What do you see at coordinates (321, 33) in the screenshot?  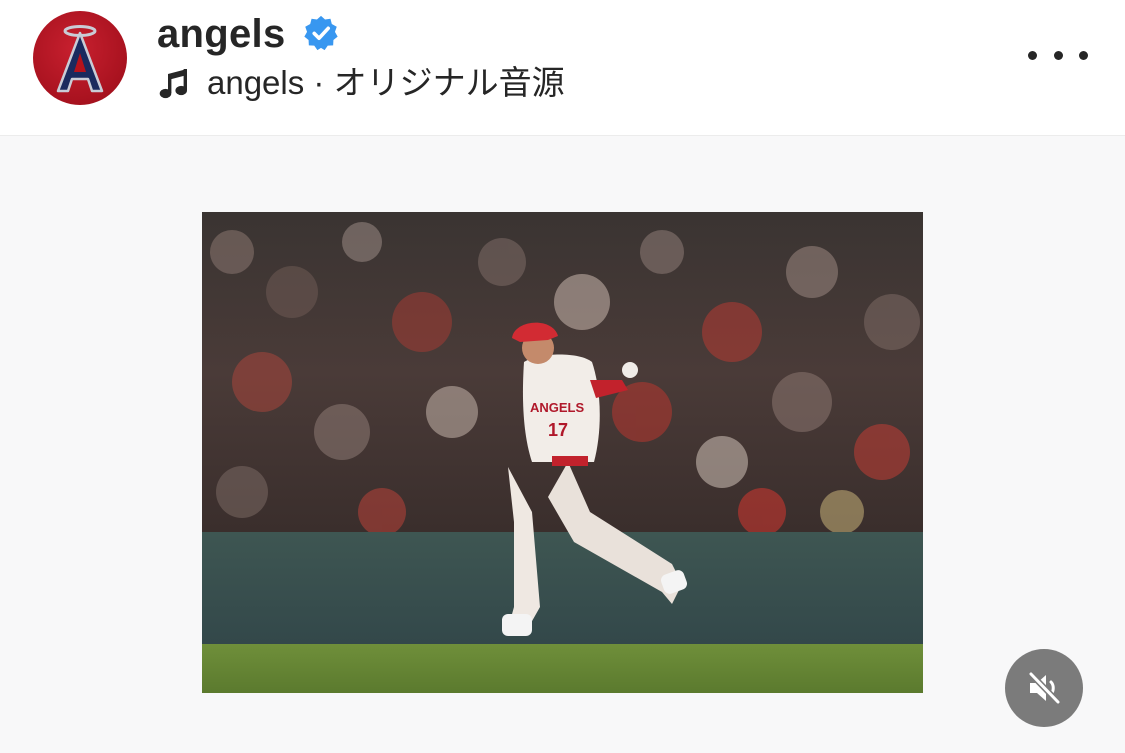 I see `verified-badge-icon` at bounding box center [321, 33].